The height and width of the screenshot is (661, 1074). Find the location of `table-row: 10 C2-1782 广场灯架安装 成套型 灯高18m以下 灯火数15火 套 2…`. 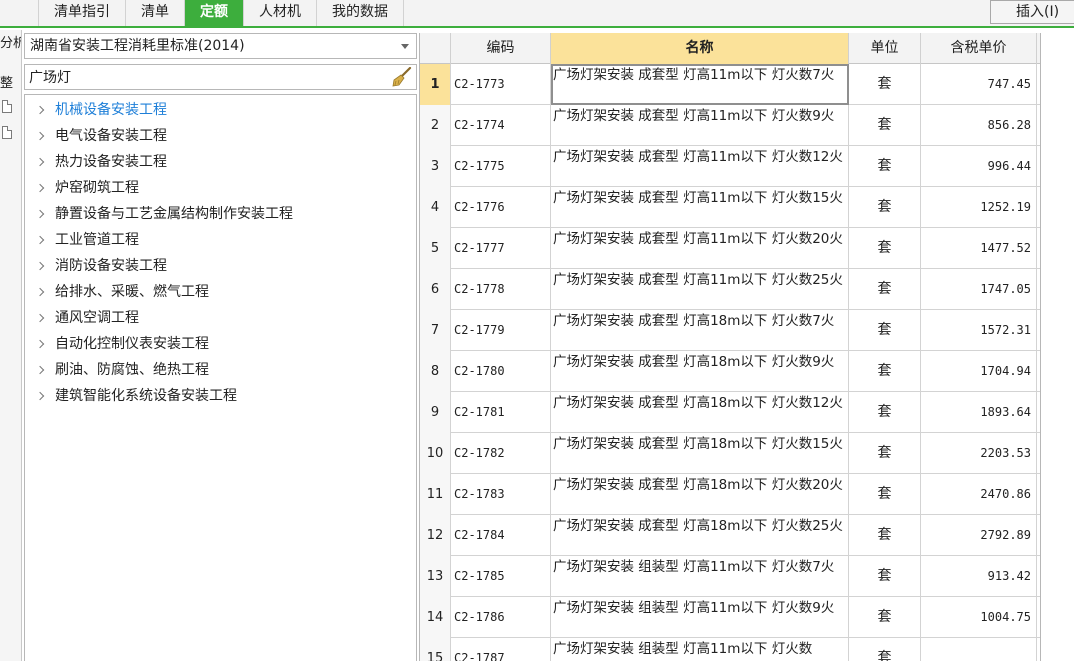

table-row: 10 C2-1782 广场灯架安装 成套型 灯高18m以下 灯火数15火 套 2… is located at coordinates (730, 453).